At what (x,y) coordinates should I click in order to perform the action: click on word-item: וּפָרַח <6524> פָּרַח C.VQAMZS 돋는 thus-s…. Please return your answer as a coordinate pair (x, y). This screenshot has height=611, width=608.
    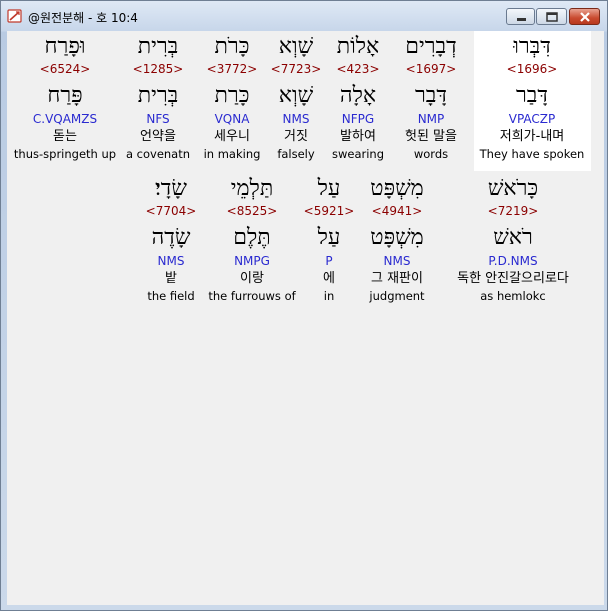
    Looking at the image, I should click on (70, 97).